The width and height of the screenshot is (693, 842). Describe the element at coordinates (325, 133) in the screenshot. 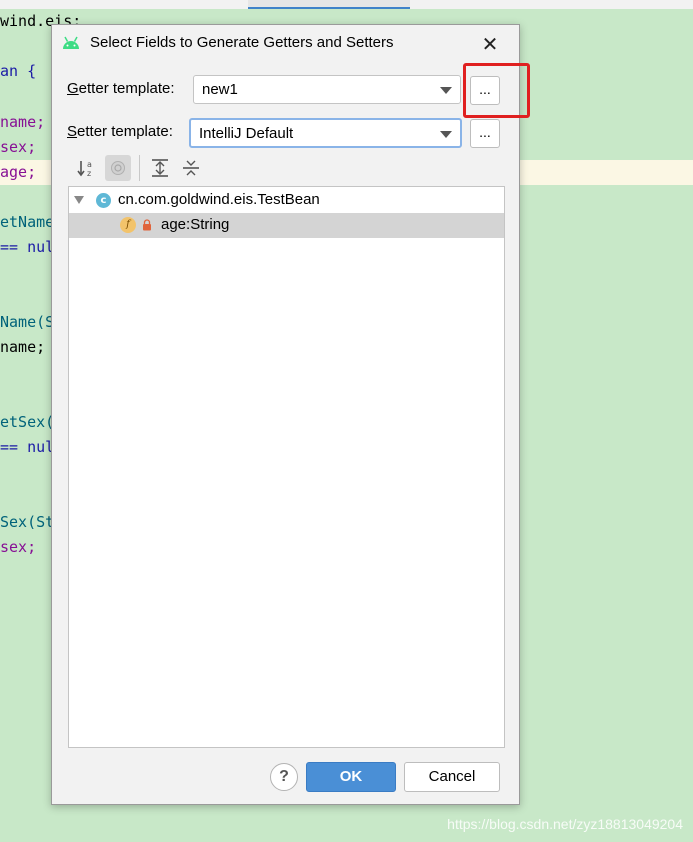

I see `setter-template-select: IntelliJ Default` at that location.